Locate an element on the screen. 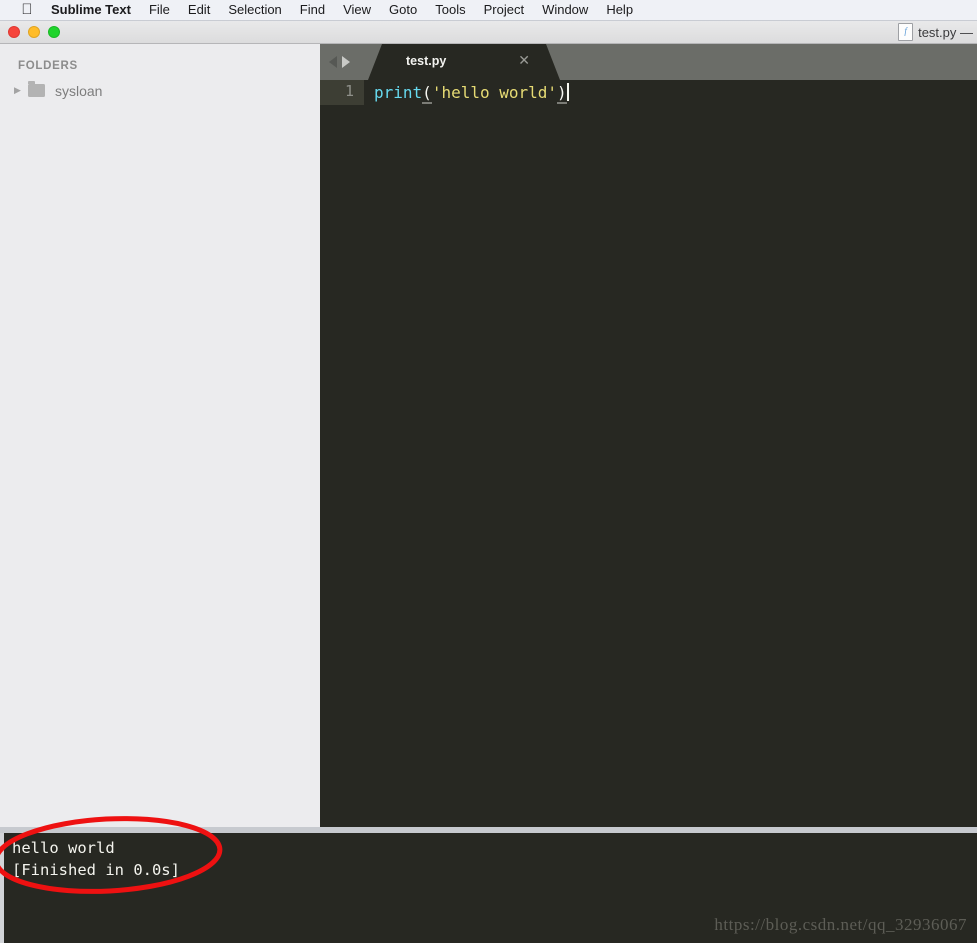 This screenshot has height=943, width=977. tab-test-py: test.py ✕ is located at coordinates (464, 62).